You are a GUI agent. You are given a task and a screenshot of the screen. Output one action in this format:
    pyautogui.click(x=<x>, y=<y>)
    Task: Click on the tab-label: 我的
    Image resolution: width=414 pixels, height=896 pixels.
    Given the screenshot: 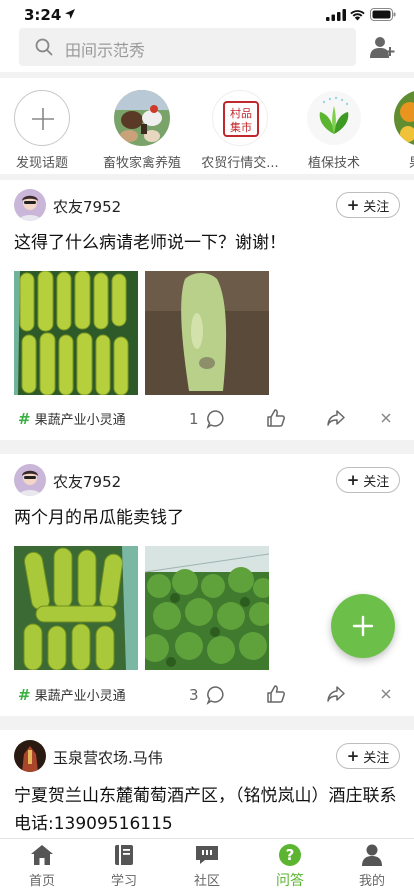 What is the action you would take?
    pyautogui.click(x=371, y=881)
    